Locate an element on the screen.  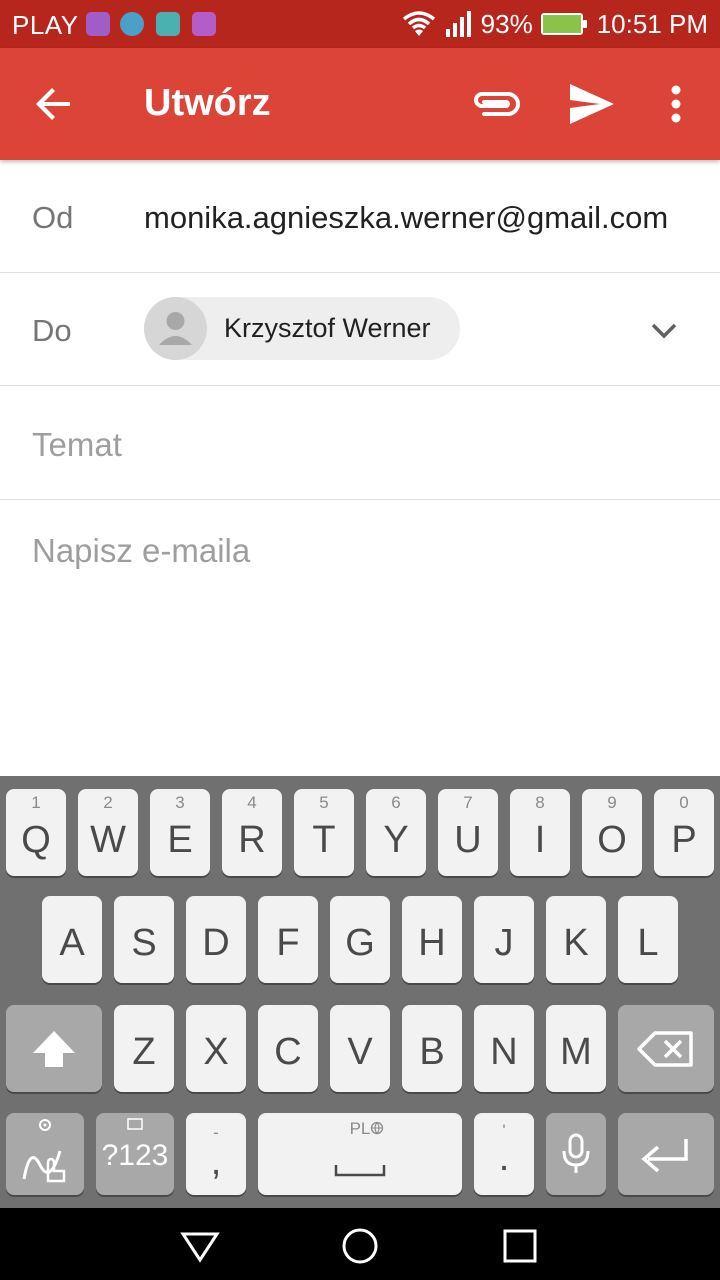
from-row: Od monika.agnieszka.werner@gmail.com is located at coordinates (360, 216).